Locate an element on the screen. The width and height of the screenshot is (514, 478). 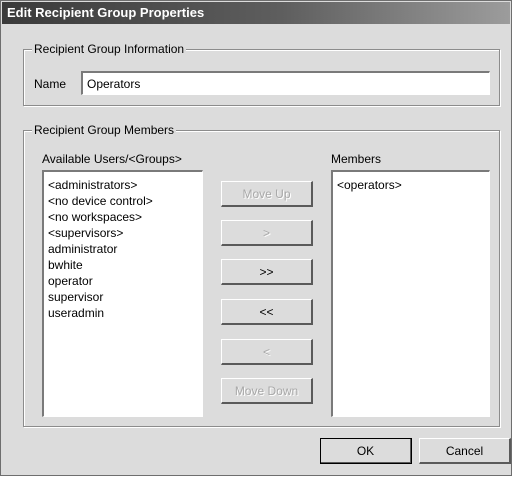
title-bar: Edit Recipient Group Properties is located at coordinates (256, 13).